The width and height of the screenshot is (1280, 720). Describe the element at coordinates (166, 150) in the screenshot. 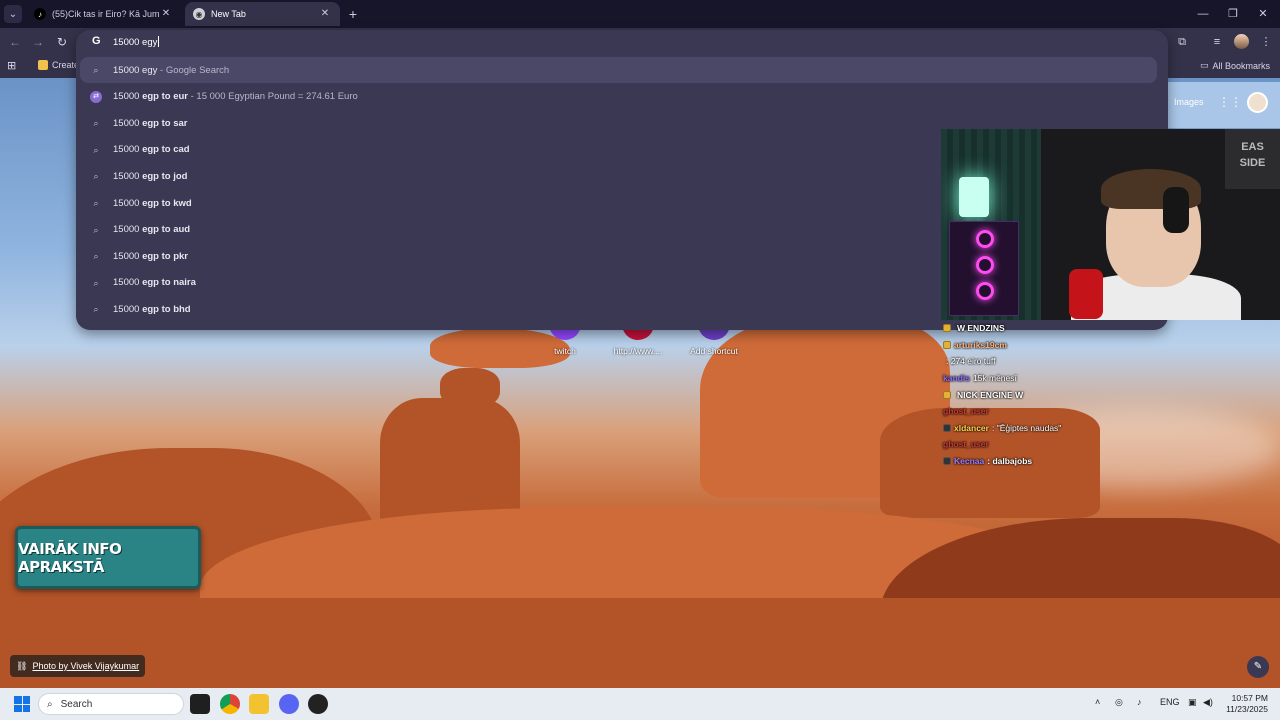

I see `suggestion-completion: egp to cad` at that location.